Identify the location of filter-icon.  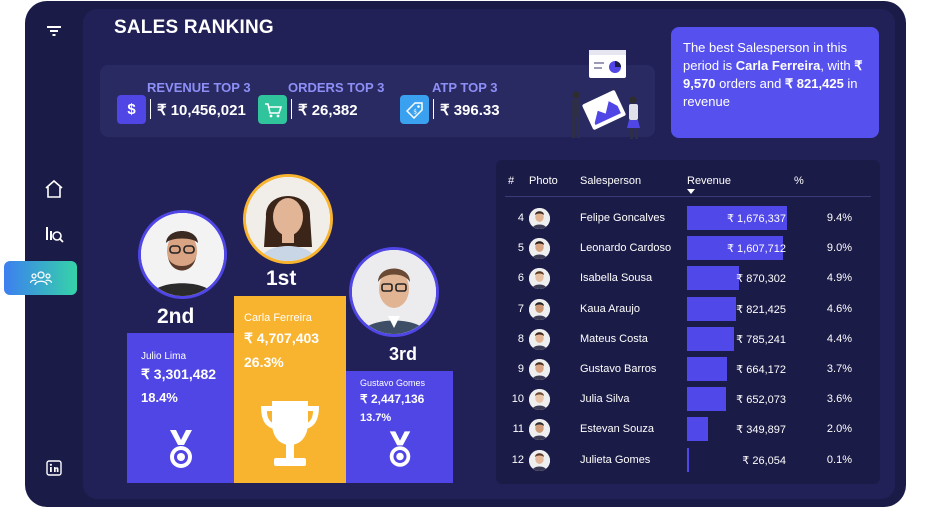
(54, 31).